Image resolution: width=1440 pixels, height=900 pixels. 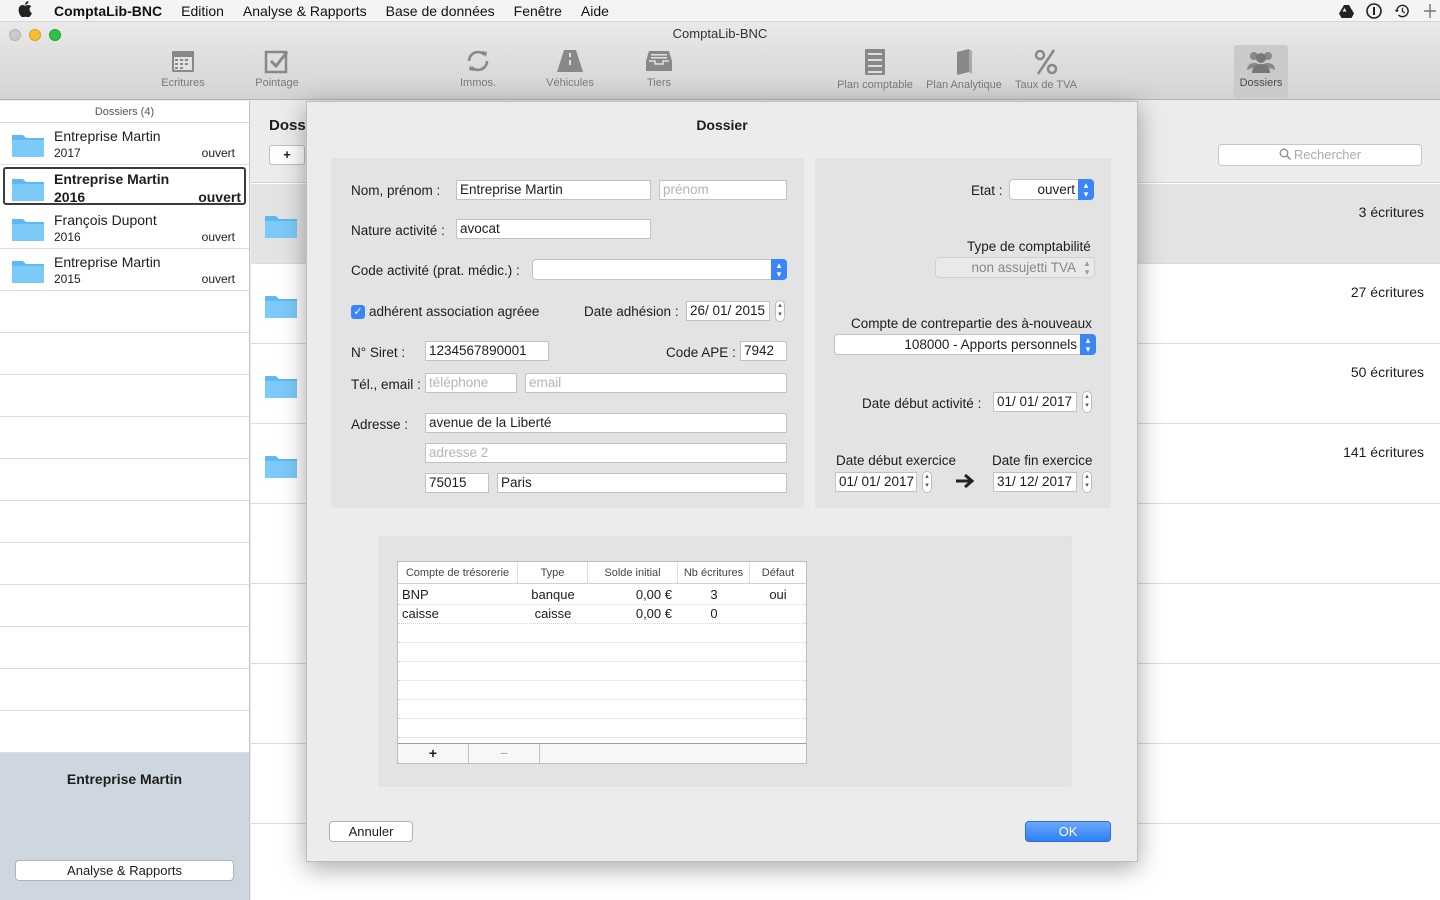 I want to click on prenom-field: prénom, so click(x=723, y=190).